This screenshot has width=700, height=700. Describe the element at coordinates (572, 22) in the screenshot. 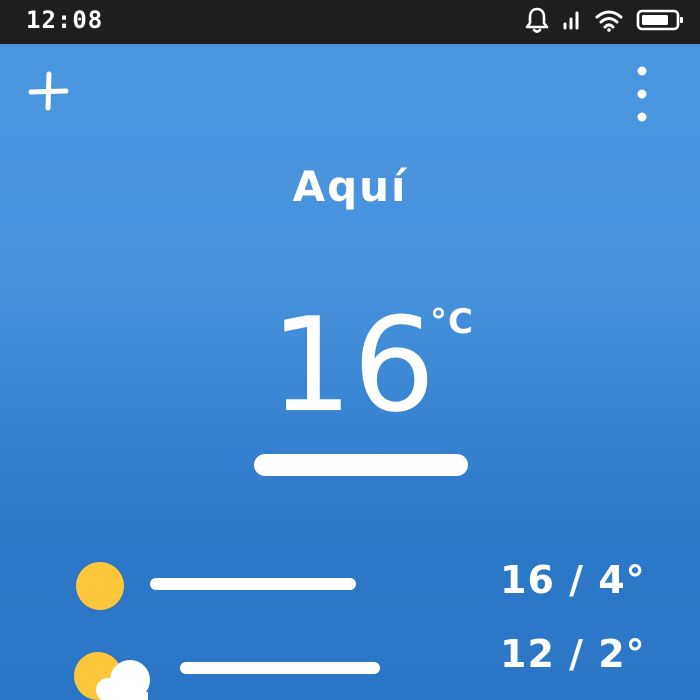

I see `signal-icon` at that location.